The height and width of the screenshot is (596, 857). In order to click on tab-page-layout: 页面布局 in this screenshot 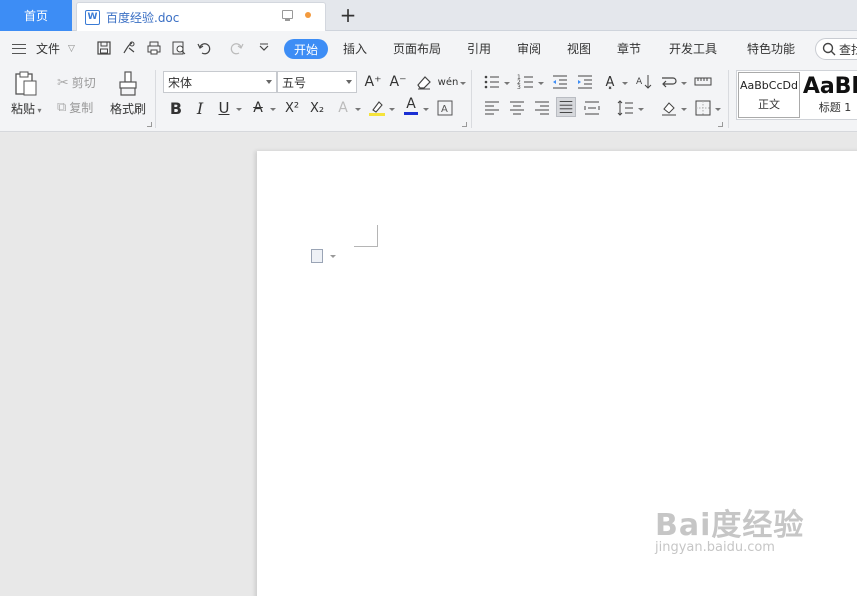, I will do `click(417, 48)`.